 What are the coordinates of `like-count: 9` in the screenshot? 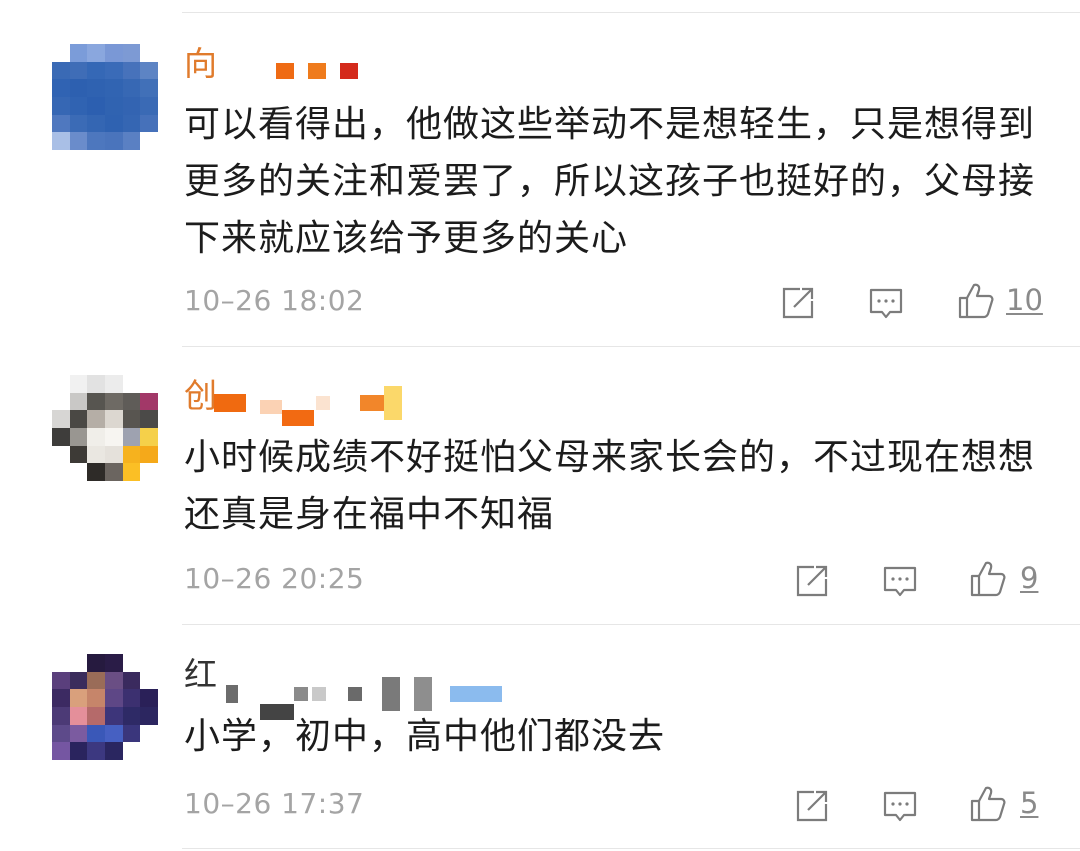 It's located at (1029, 578).